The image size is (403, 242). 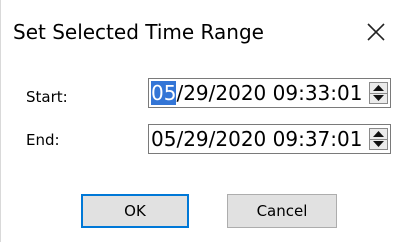 What do you see at coordinates (47, 97) in the screenshot?
I see `start-label: Start:` at bounding box center [47, 97].